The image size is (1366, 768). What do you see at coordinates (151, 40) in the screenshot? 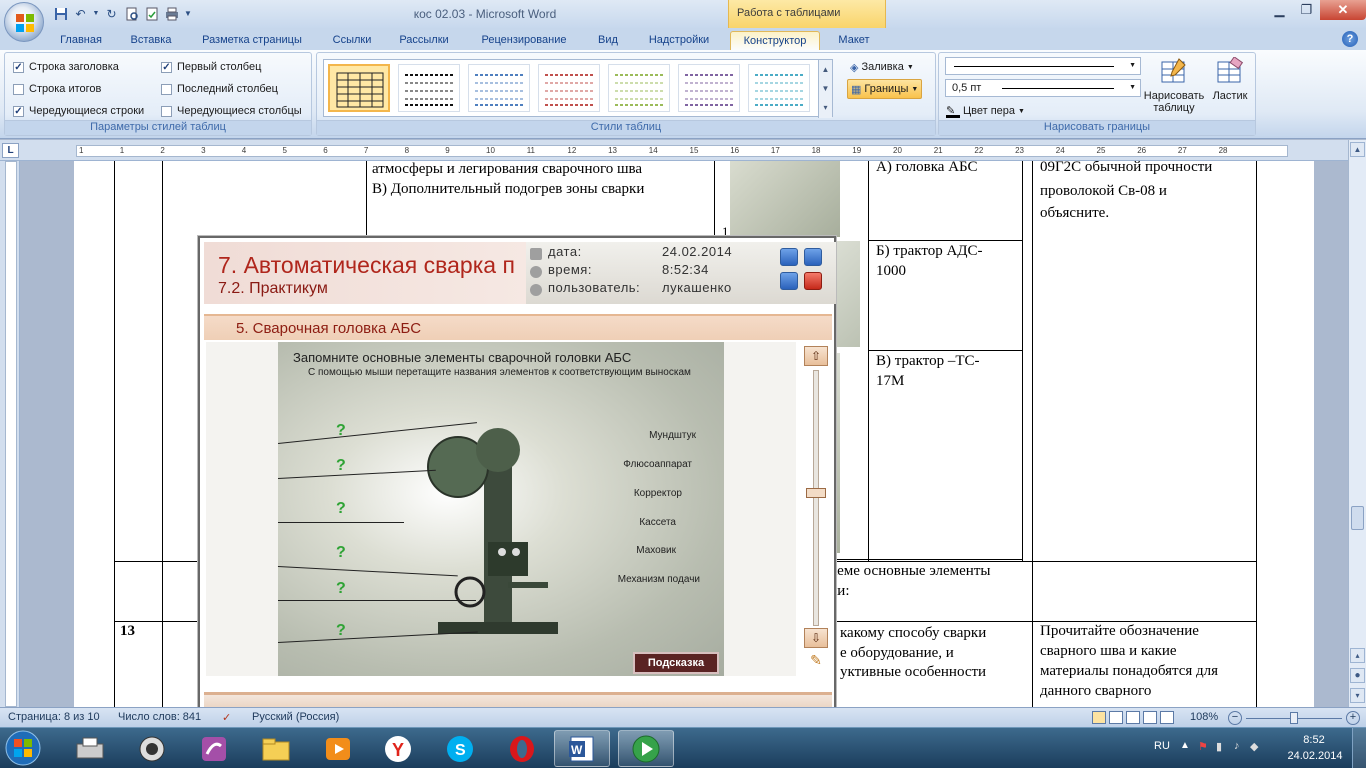
I see `tab-insert: Вставка` at bounding box center [151, 40].